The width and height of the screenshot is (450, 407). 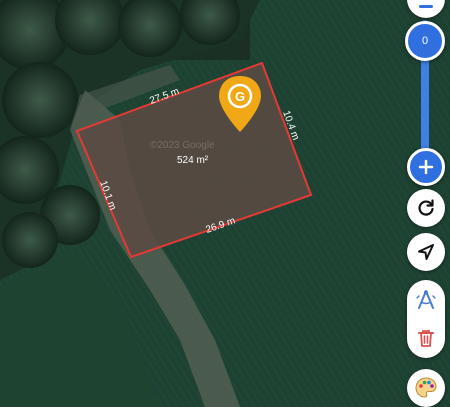 I want to click on draw-tool-button, so click(x=426, y=300).